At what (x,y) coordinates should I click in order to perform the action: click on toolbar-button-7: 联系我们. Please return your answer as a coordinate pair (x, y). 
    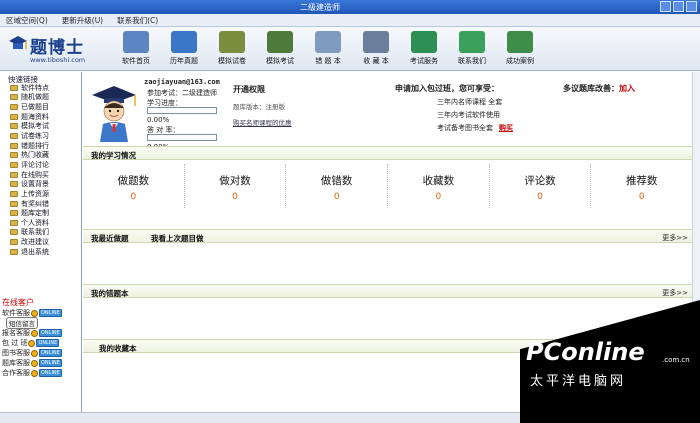
    Looking at the image, I should click on (472, 49).